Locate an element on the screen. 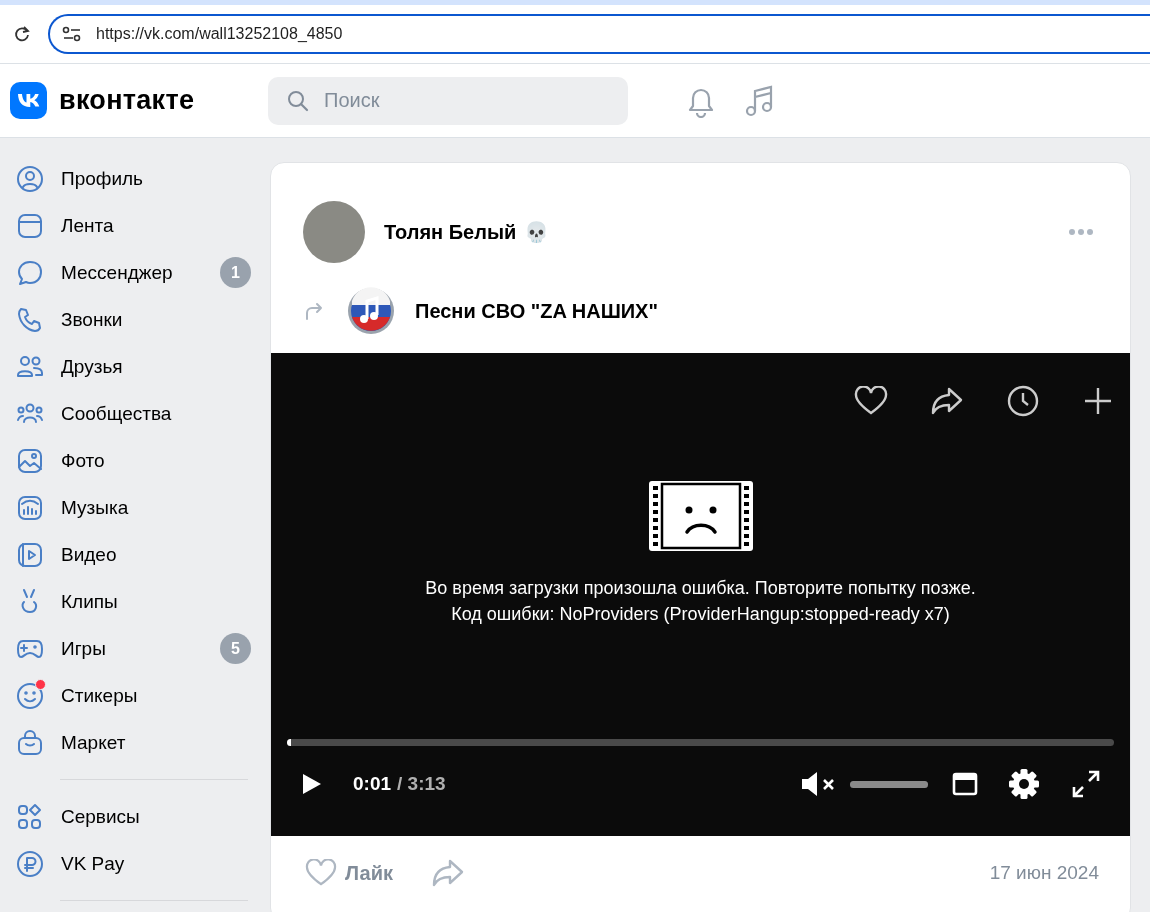  error-message: Код ошибки: NoProviders (ProviderHangup:stopped-ready x7) is located at coordinates (700, 614).